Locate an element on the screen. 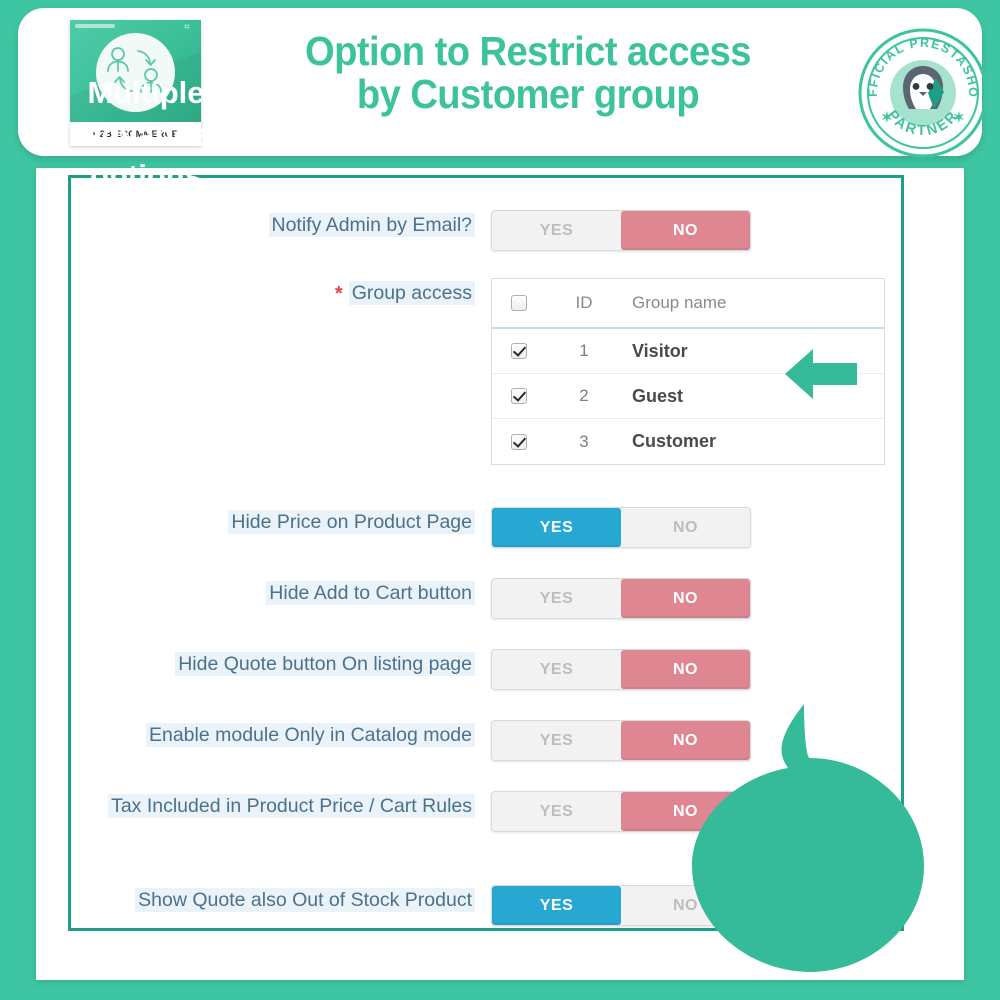 Image resolution: width=1000 pixels, height=1000 pixels. required-marker: * is located at coordinates (338, 294).